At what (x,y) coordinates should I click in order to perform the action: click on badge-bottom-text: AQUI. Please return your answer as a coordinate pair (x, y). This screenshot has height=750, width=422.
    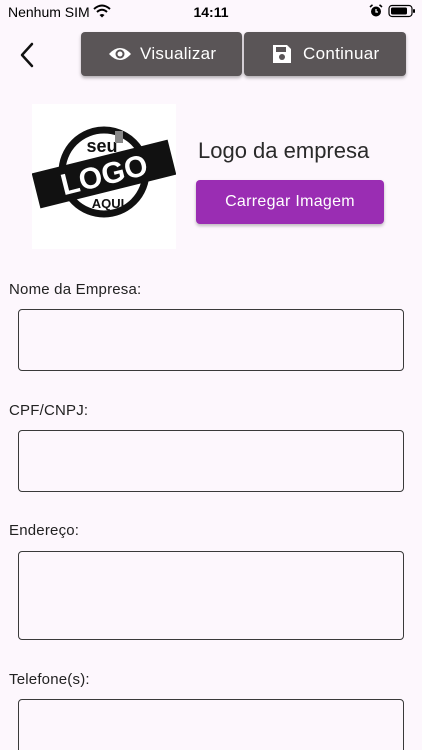
    Looking at the image, I should click on (108, 203).